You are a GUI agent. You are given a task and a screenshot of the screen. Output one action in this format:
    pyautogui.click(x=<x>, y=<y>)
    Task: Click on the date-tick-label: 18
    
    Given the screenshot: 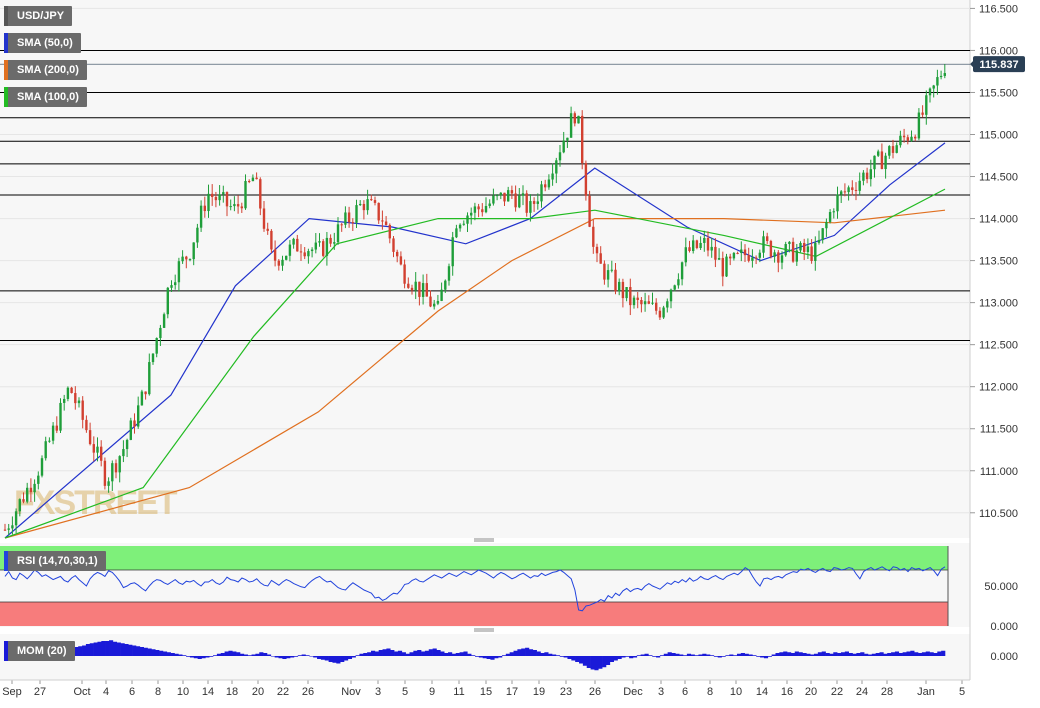 What is the action you would take?
    pyautogui.click(x=232, y=692)
    